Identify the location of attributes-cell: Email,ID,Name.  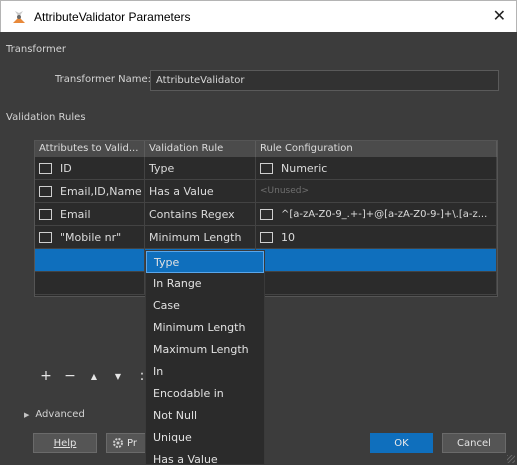
(90, 191).